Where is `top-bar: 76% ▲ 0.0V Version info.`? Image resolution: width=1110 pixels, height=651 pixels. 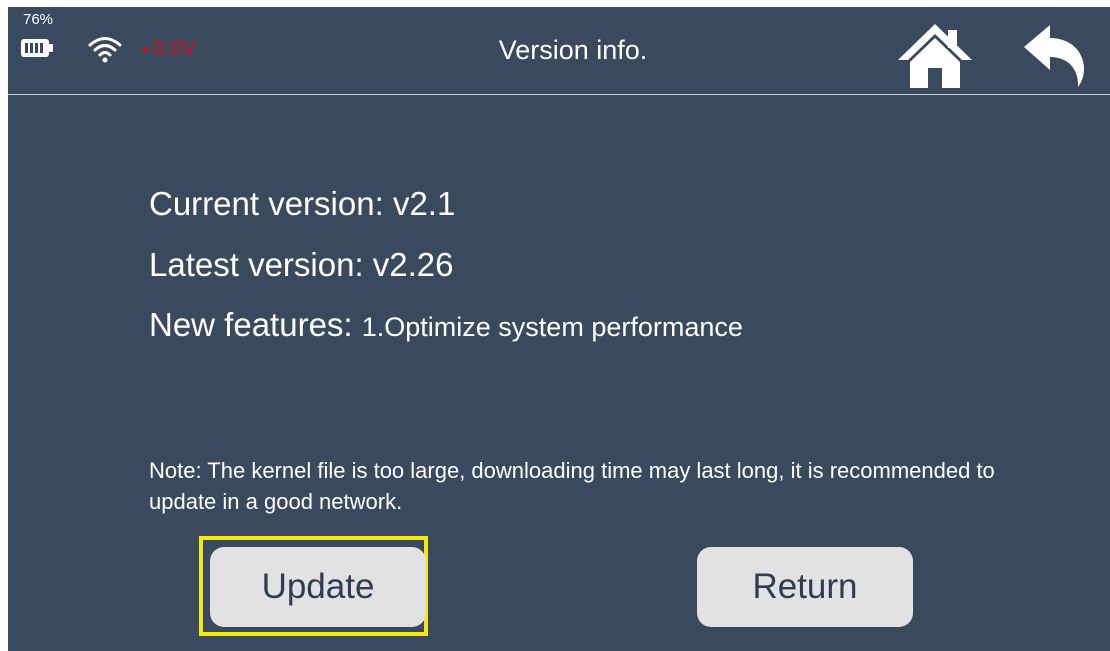 top-bar: 76% ▲ 0.0V Version info. is located at coordinates (559, 51).